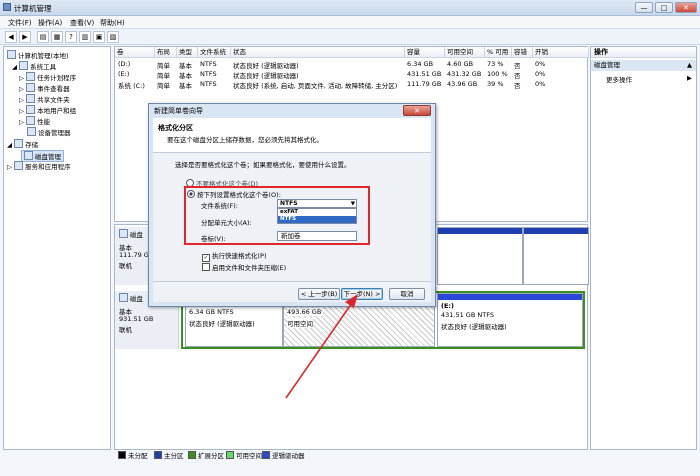 The height and width of the screenshot is (476, 700). Describe the element at coordinates (320, 349) in the screenshot. I see `annotation-arrow-line` at that location.